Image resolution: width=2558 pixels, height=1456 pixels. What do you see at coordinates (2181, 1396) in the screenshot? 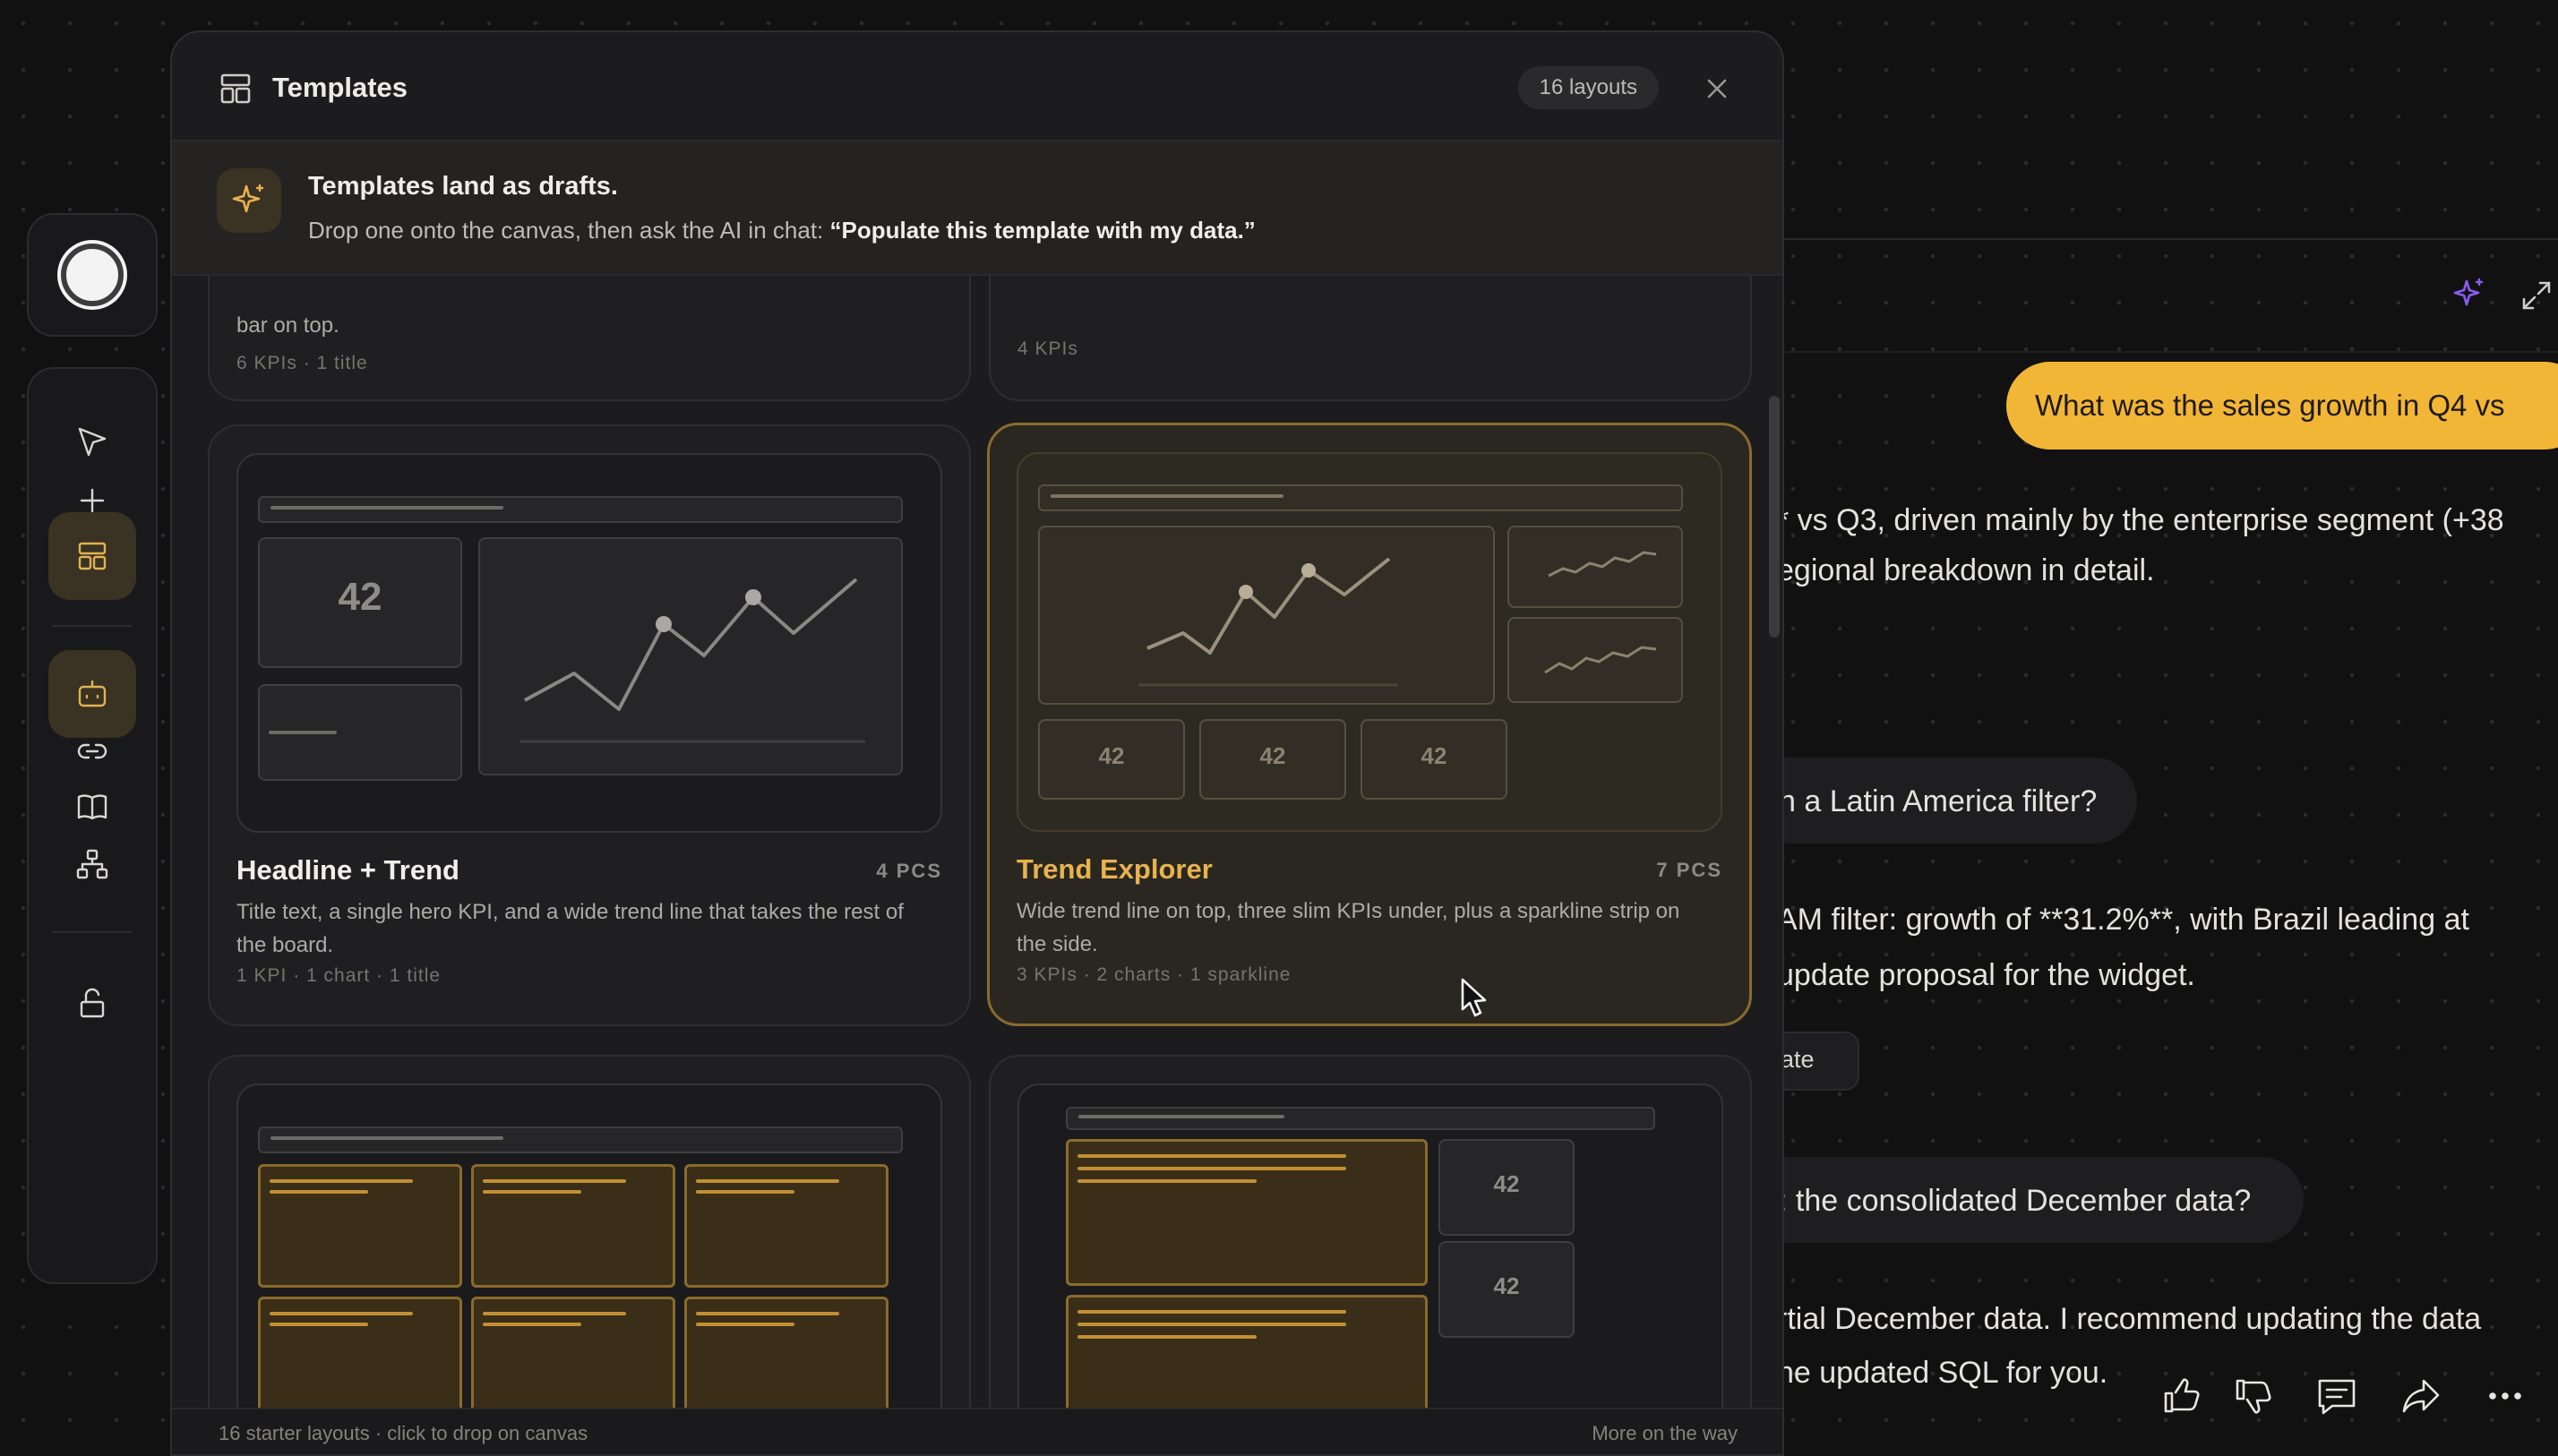
I see `thumbs-up-button` at bounding box center [2181, 1396].